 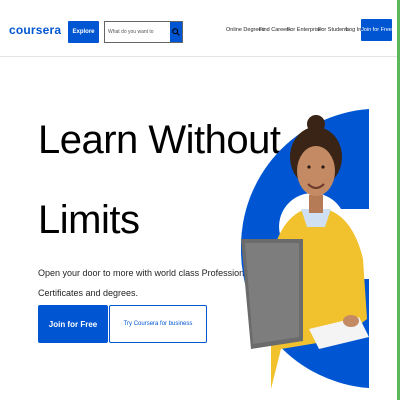 I want to click on hero-subtitle-line-2: Certificates and degrees., so click(x=88, y=293).